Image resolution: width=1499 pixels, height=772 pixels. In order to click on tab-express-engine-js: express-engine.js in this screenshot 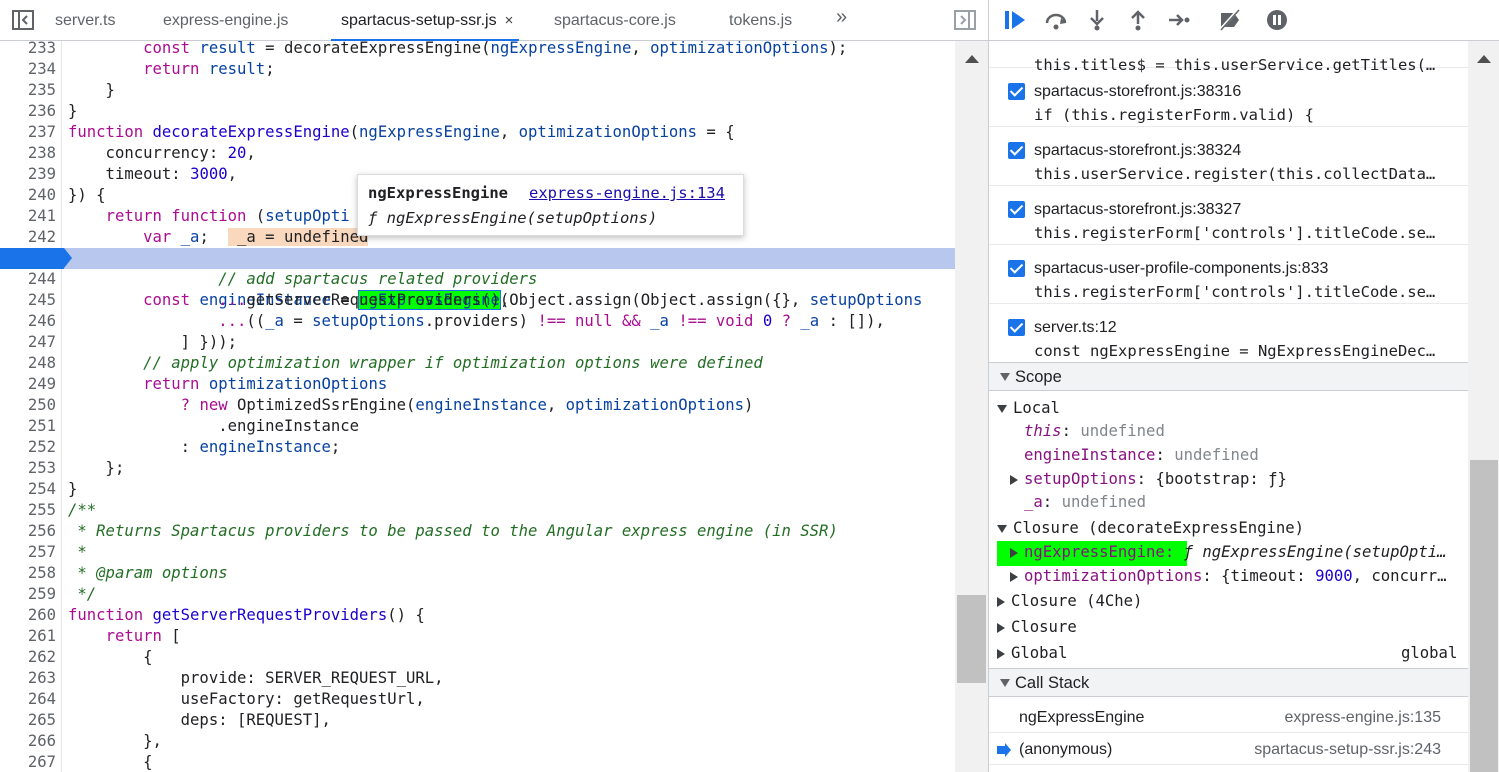, I will do `click(225, 20)`.